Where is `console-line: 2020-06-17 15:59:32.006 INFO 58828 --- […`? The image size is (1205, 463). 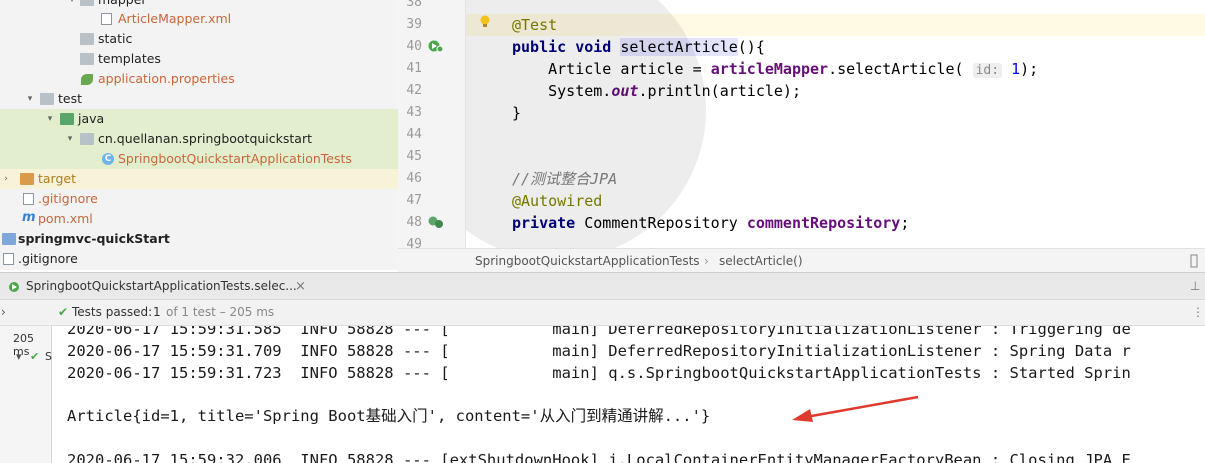
console-line: 2020-06-17 15:59:32.006 INFO 58828 --- [… is located at coordinates (599, 457).